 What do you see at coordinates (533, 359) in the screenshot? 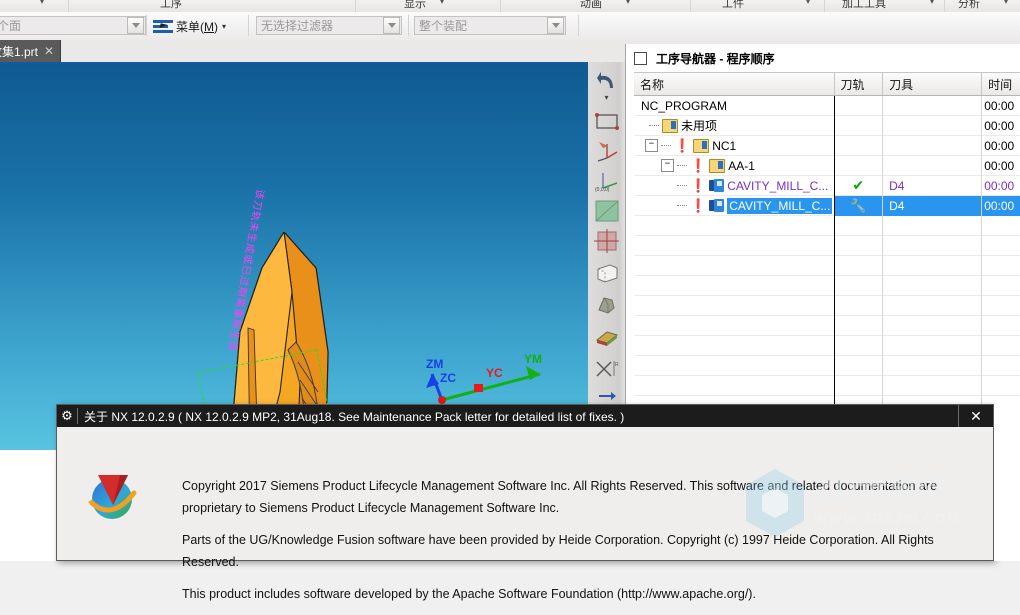
I see `axis-label-ym: YM` at bounding box center [533, 359].